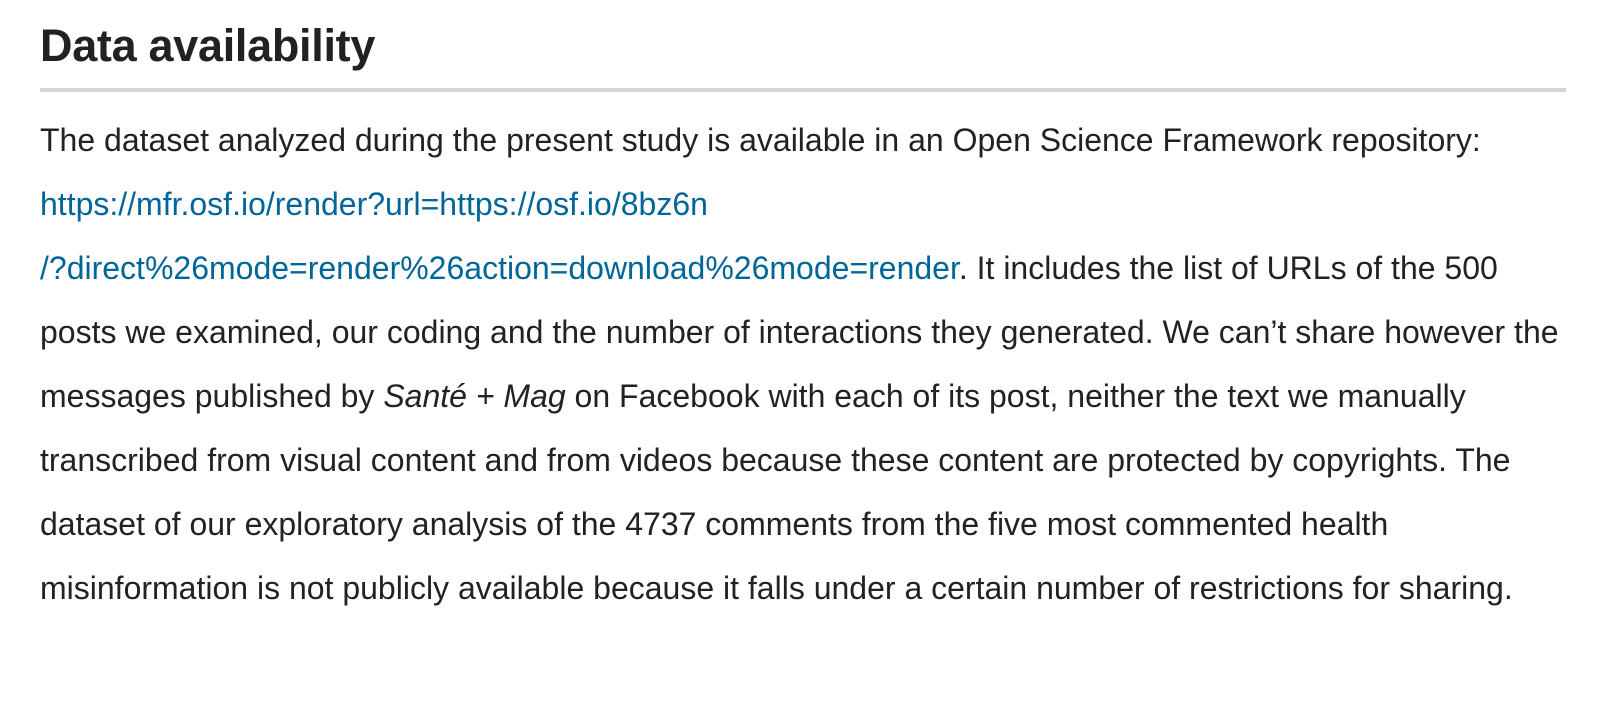 The height and width of the screenshot is (724, 1606). What do you see at coordinates (474, 396) in the screenshot?
I see `publication-name: Santé + Mag` at bounding box center [474, 396].